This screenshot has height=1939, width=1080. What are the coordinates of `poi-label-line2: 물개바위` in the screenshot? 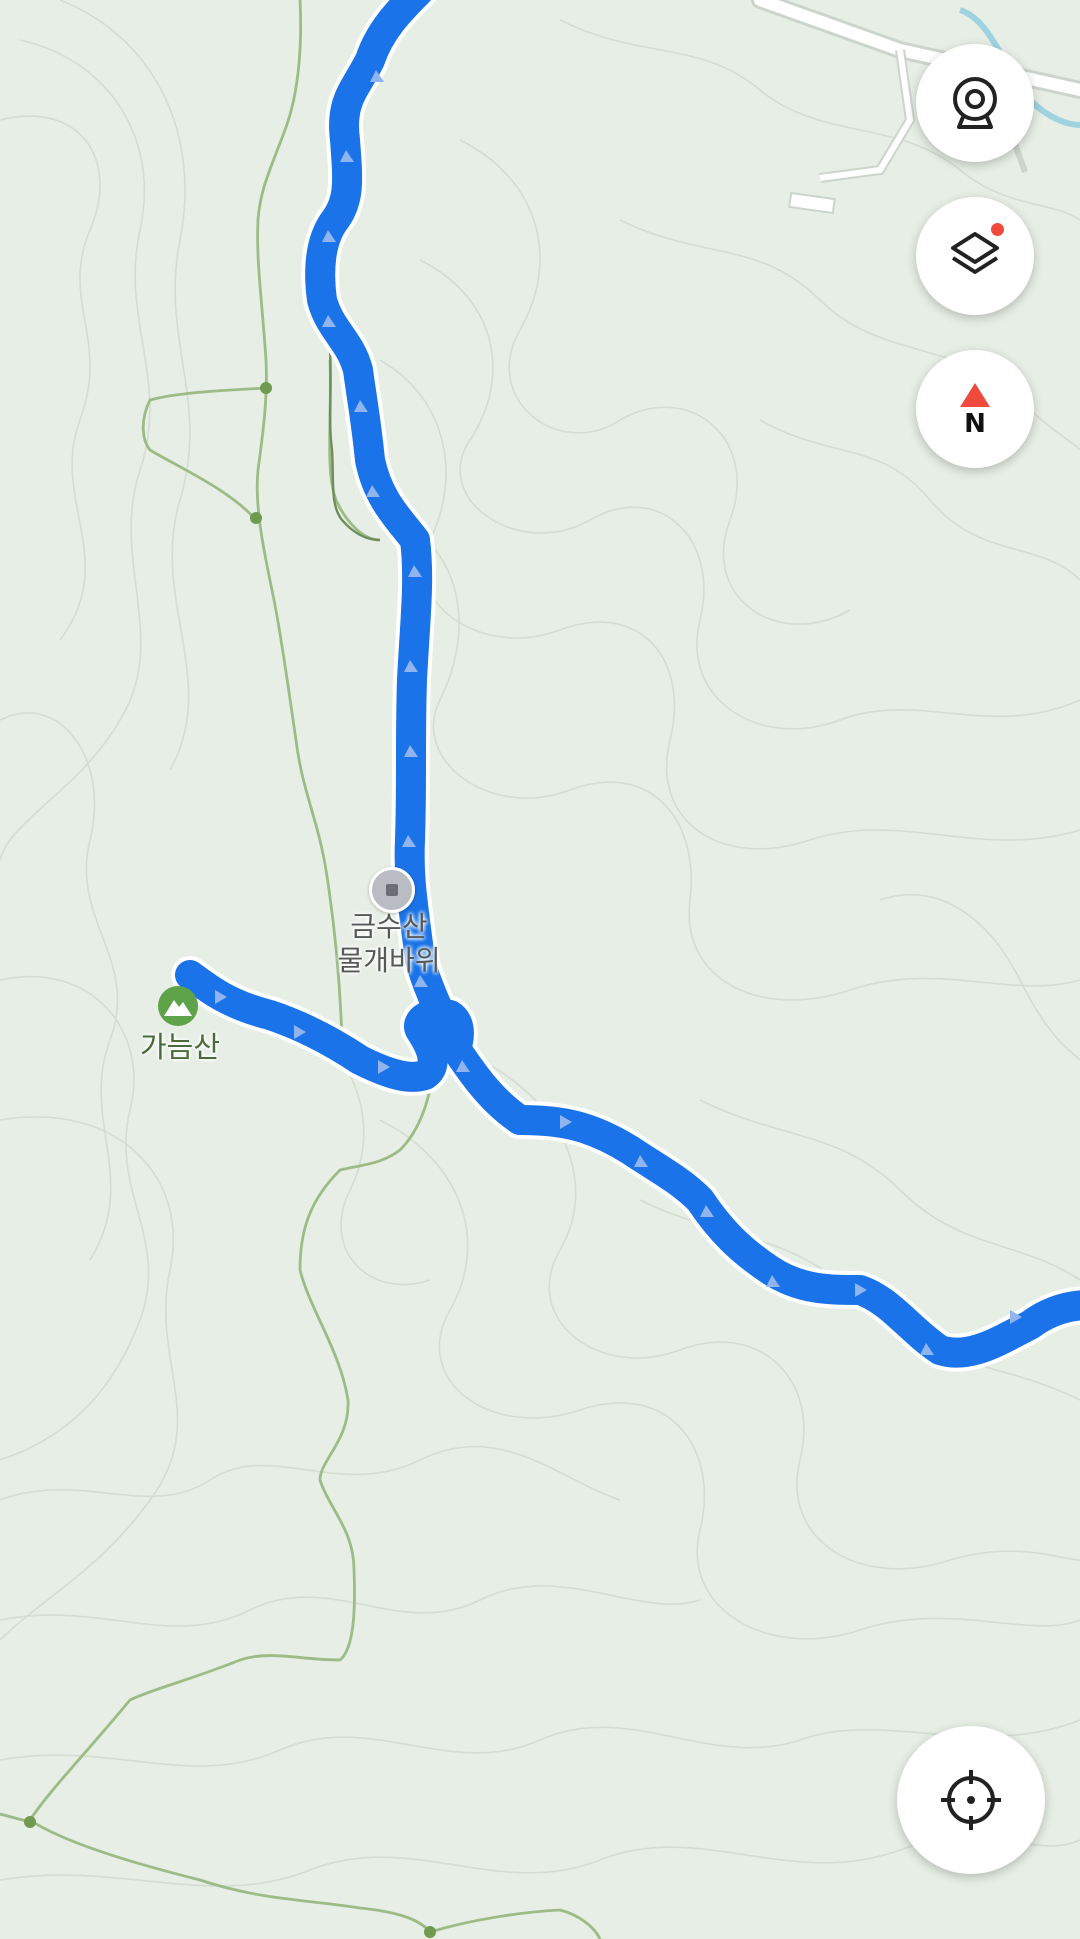 It's located at (389, 960).